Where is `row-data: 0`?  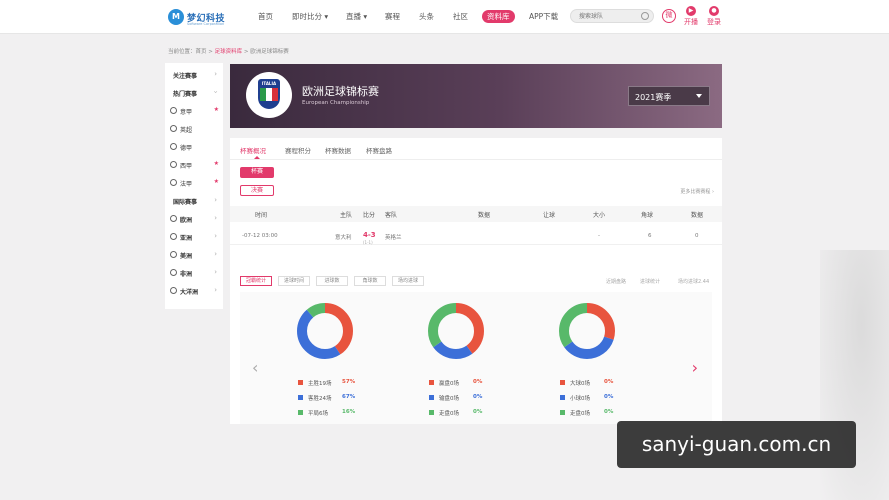
row-data: 0 is located at coordinates (697, 236).